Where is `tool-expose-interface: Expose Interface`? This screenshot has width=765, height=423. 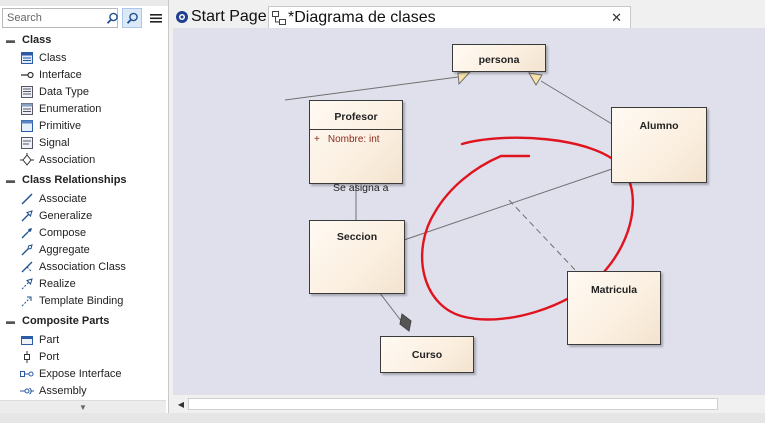
tool-expose-interface: Expose Interface is located at coordinates (83, 374).